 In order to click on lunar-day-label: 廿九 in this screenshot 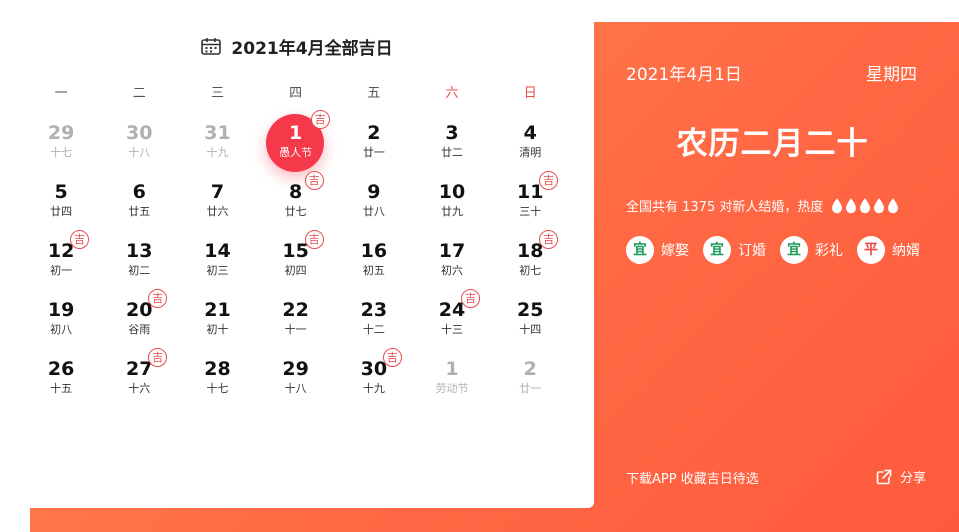, I will do `click(452, 211)`.